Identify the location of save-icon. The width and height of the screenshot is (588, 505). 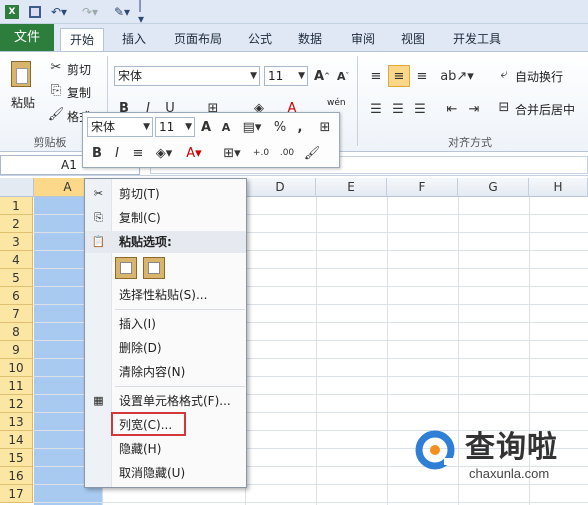
(35, 11).